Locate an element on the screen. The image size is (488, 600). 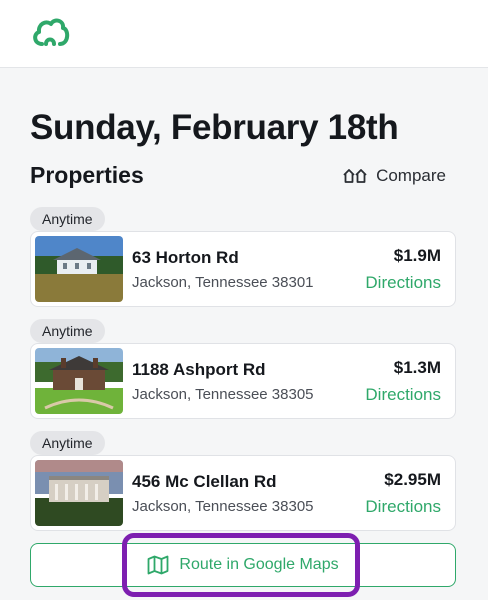
page-title: Sunday, February 18th is located at coordinates (214, 127).